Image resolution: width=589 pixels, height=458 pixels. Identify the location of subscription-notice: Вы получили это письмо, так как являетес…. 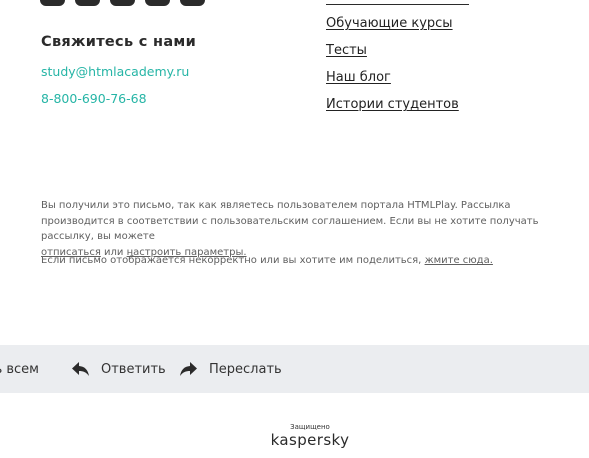
(301, 229).